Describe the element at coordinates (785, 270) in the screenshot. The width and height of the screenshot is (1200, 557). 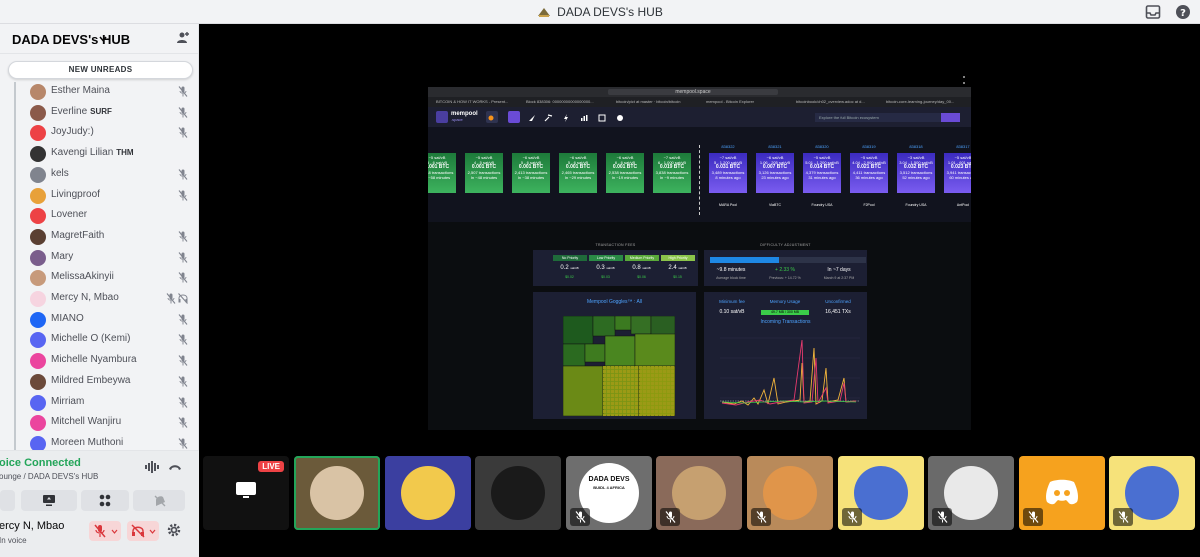
I see `difficulty-change: + 2.33 %` at that location.